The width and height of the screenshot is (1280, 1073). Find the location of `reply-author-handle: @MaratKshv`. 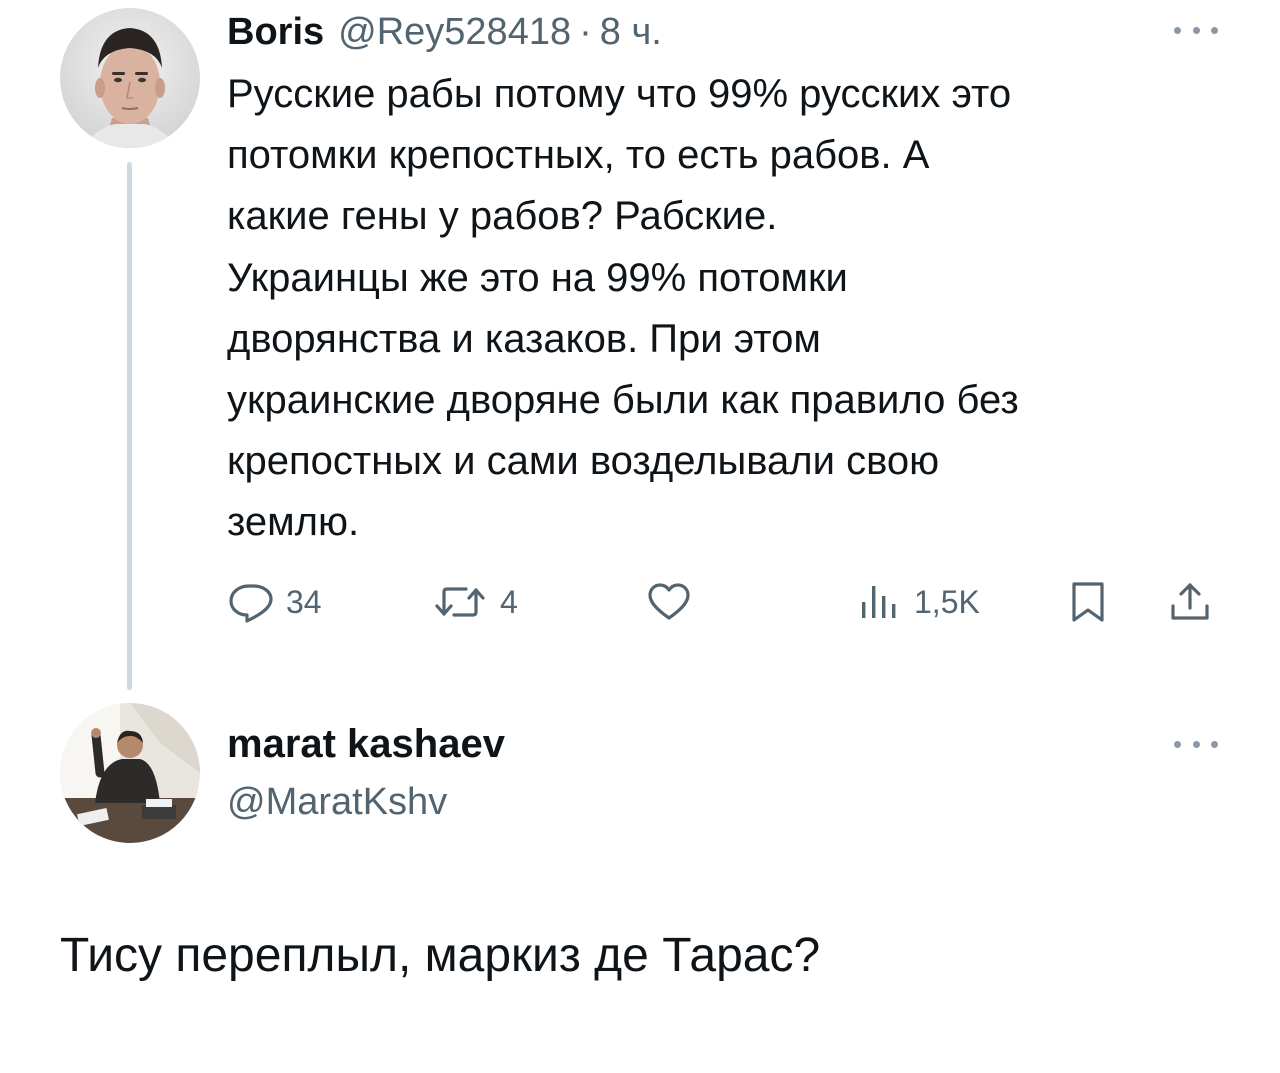

reply-author-handle: @MaratKshv is located at coordinates (337, 802).